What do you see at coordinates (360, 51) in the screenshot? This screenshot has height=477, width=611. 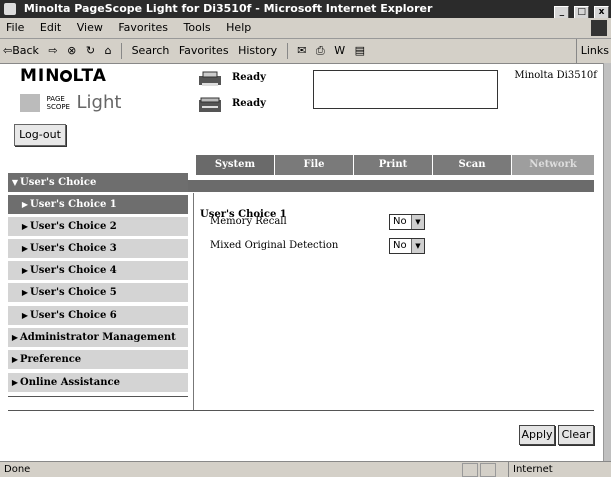 I see `discuss-button: ▤` at bounding box center [360, 51].